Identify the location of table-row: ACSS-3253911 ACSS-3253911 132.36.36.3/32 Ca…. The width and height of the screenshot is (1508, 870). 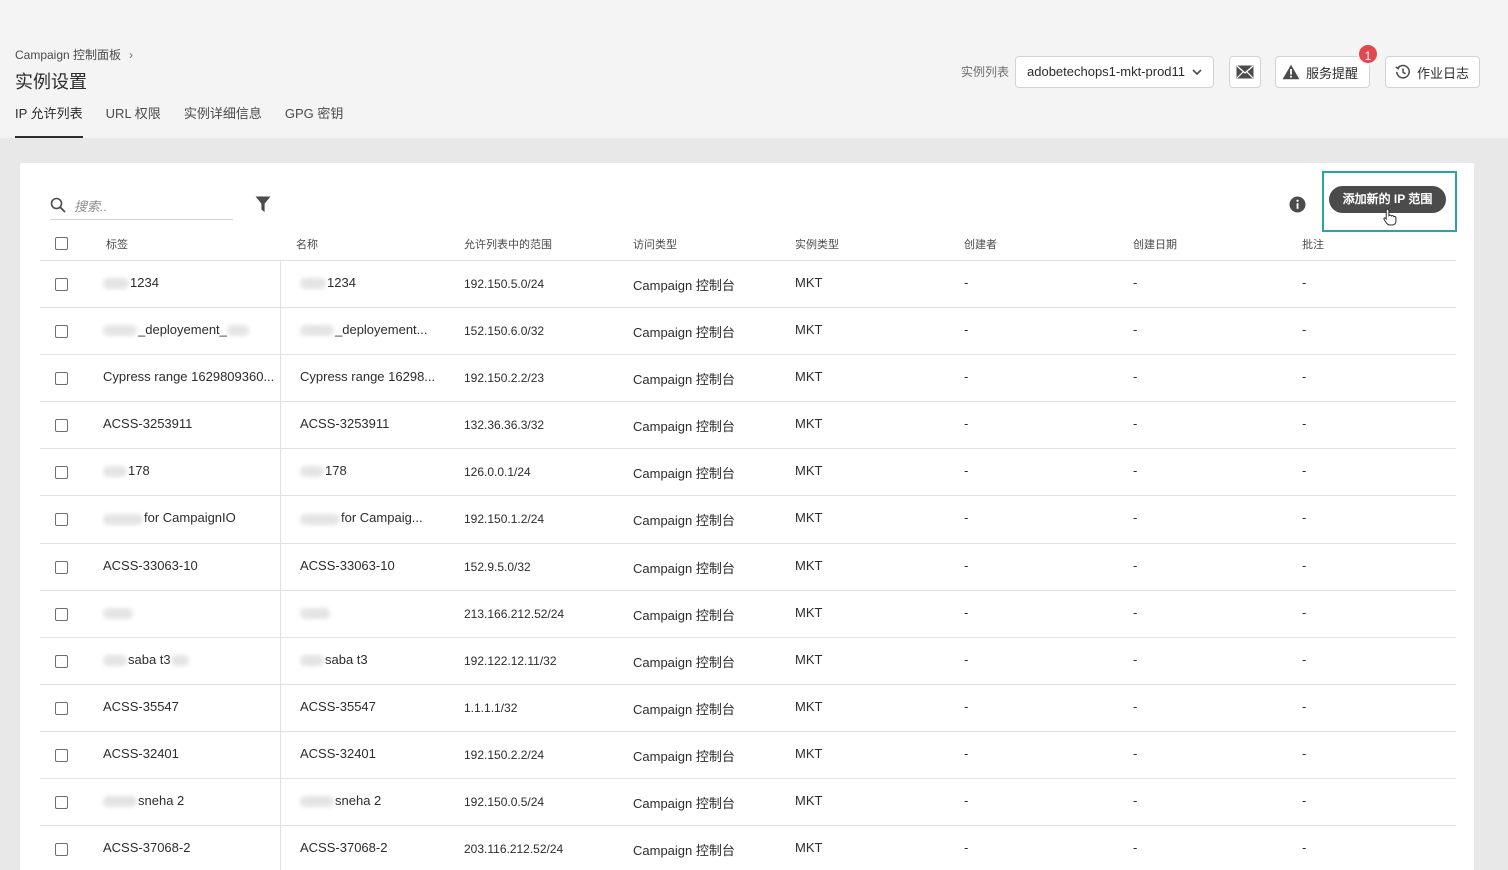
(748, 426).